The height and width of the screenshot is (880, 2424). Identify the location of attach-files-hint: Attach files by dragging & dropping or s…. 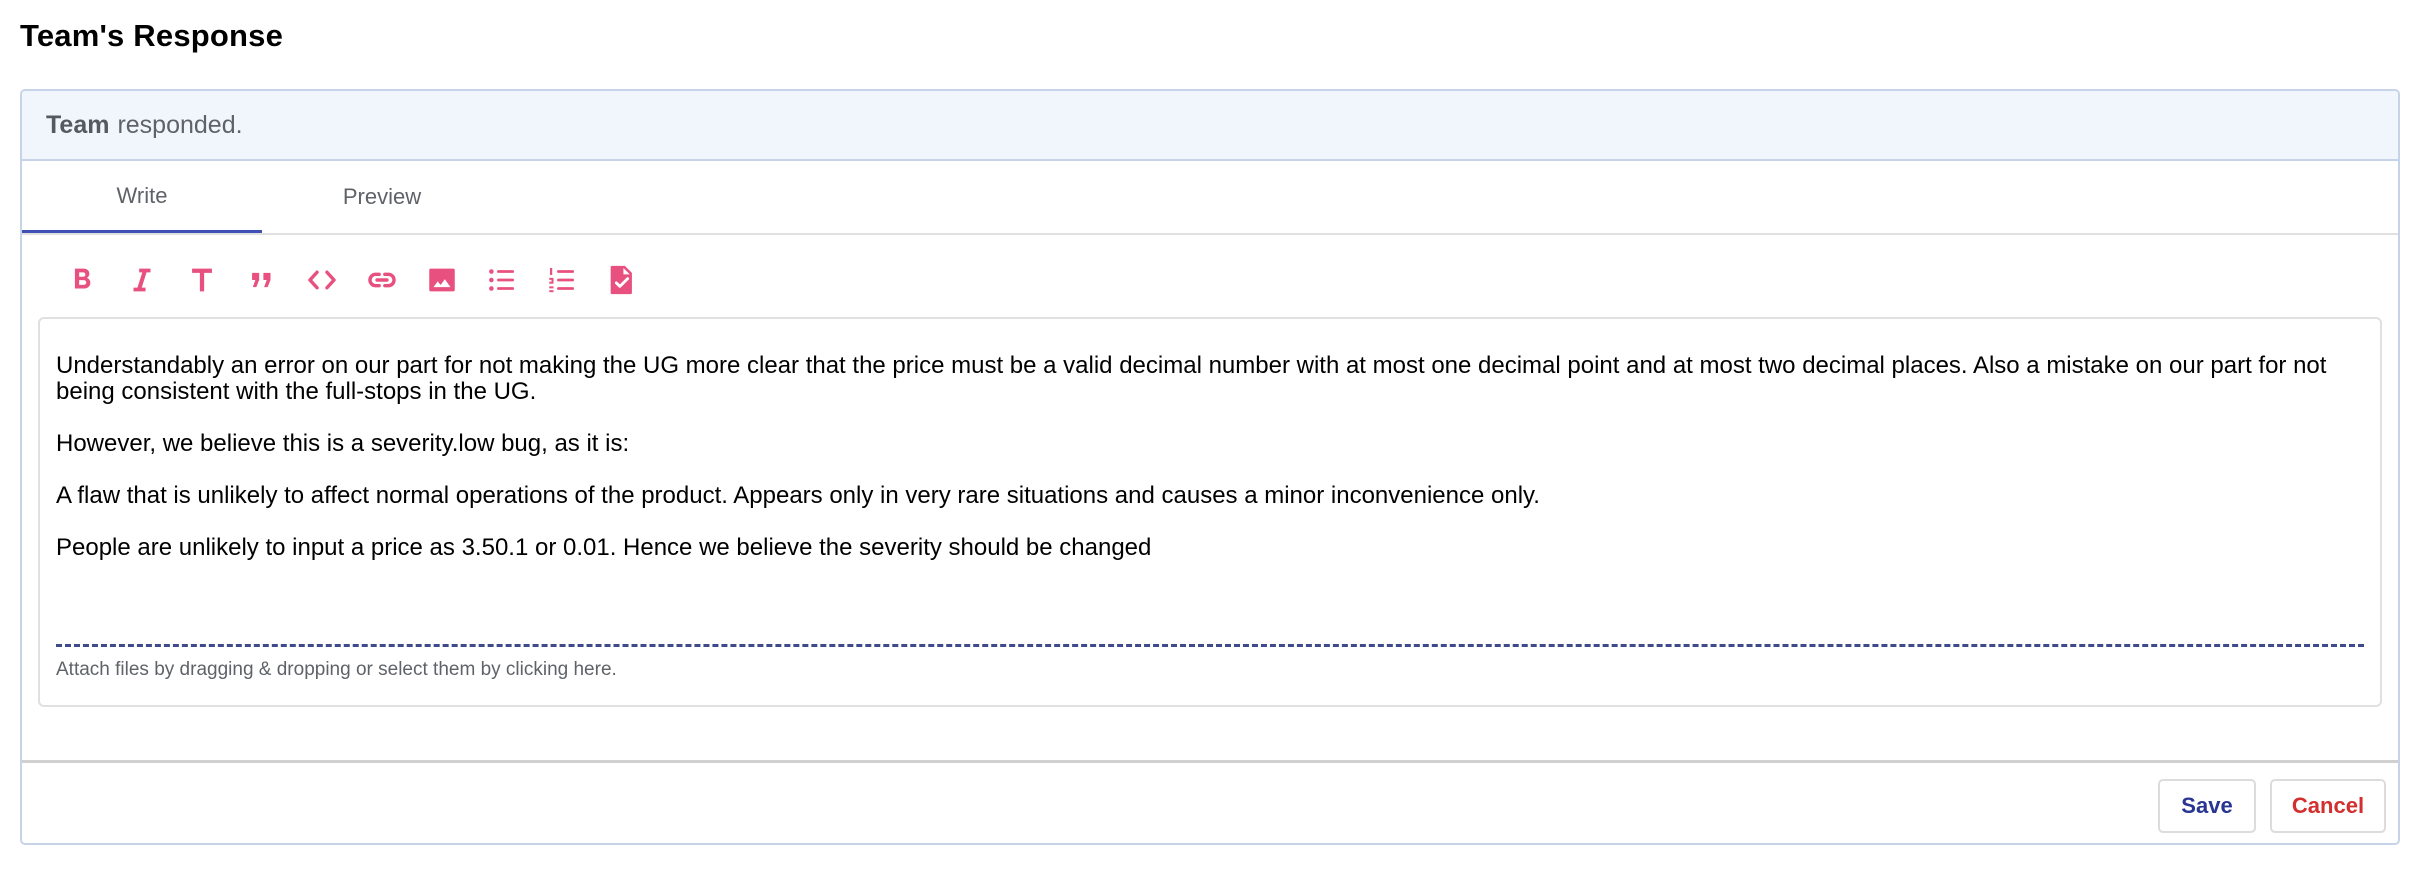
(336, 670).